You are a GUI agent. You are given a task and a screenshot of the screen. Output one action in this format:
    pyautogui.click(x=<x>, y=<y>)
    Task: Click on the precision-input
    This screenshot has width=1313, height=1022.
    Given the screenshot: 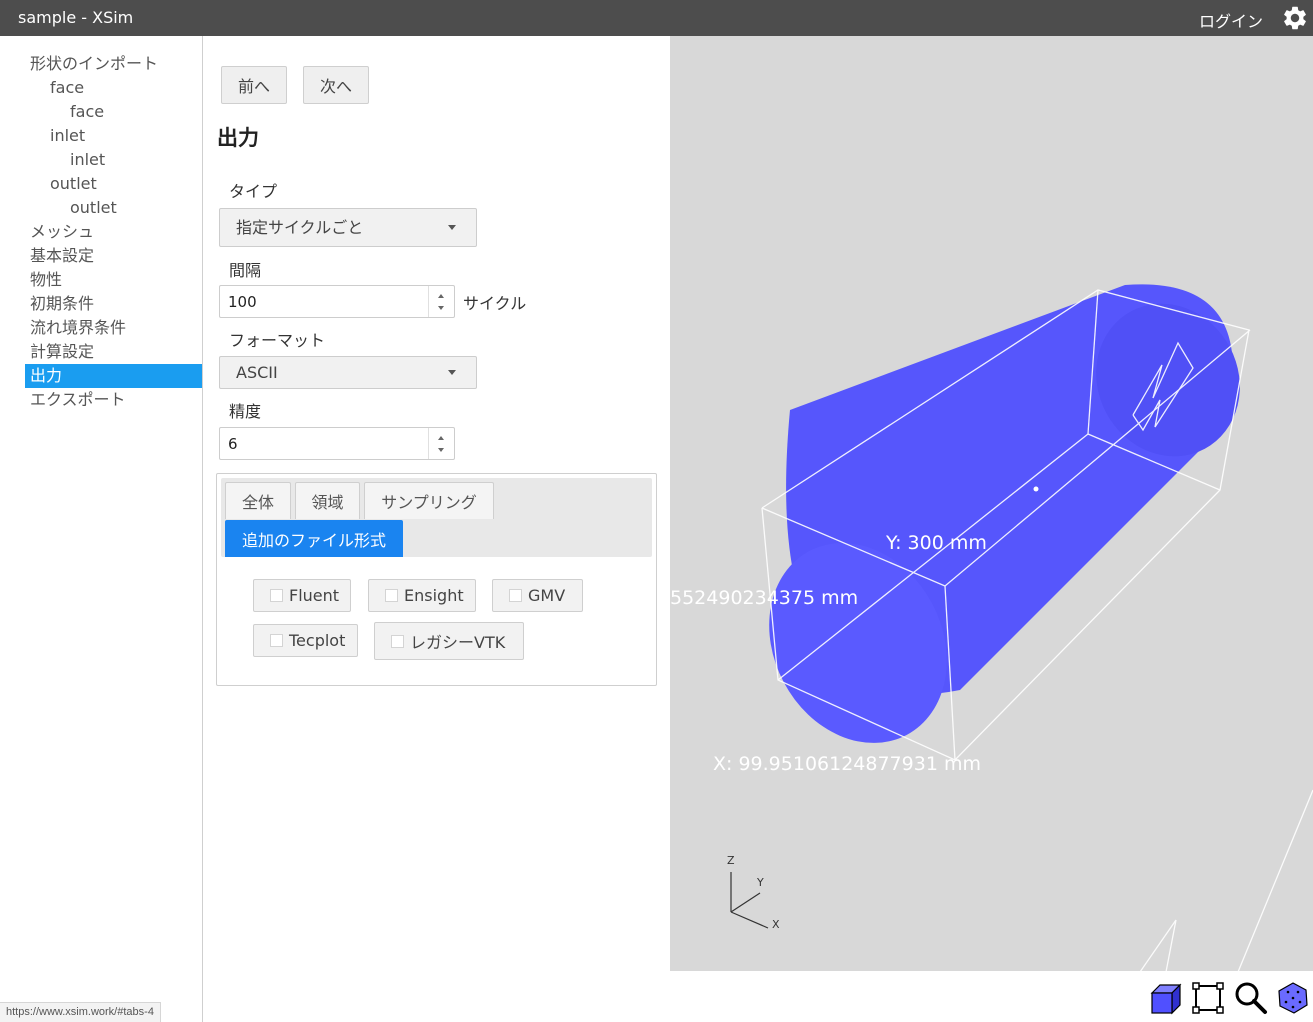 What is the action you would take?
    pyautogui.click(x=324, y=443)
    